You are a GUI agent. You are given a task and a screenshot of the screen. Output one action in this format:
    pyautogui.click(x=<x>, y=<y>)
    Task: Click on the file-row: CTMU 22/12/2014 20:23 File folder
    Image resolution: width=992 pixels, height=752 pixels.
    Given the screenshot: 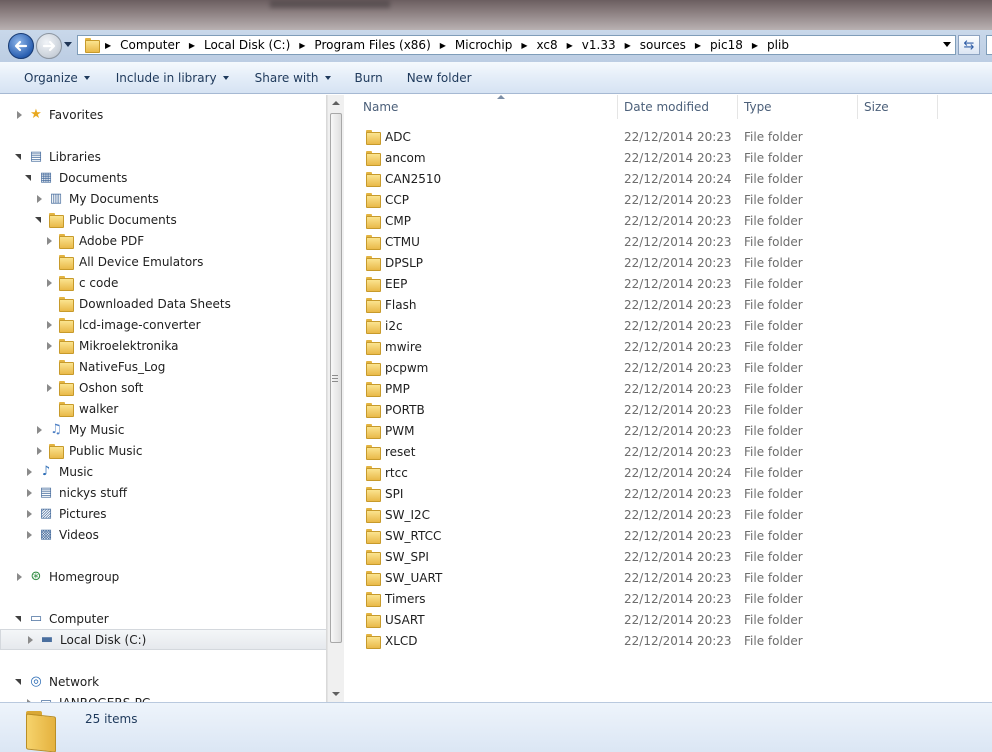 What is the action you would take?
    pyautogui.click(x=668, y=241)
    